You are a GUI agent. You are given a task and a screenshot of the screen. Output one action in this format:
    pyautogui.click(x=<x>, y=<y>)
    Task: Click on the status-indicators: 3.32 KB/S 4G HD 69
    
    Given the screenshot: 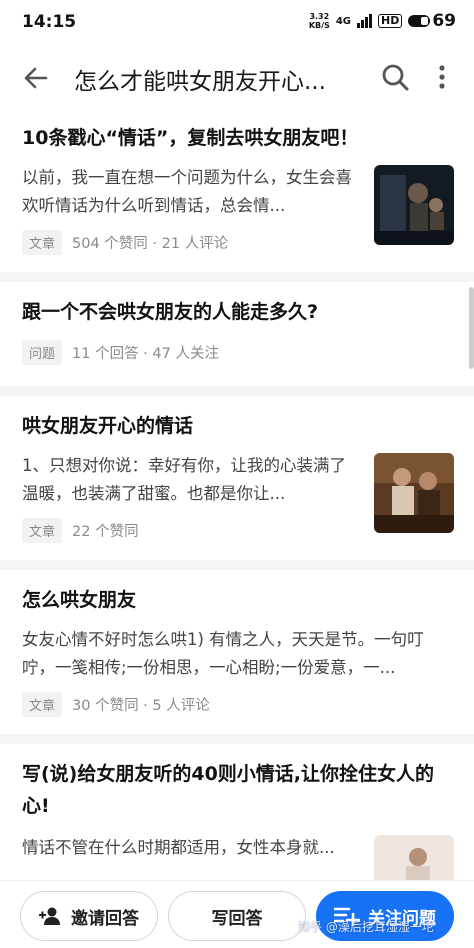 What is the action you would take?
    pyautogui.click(x=382, y=21)
    